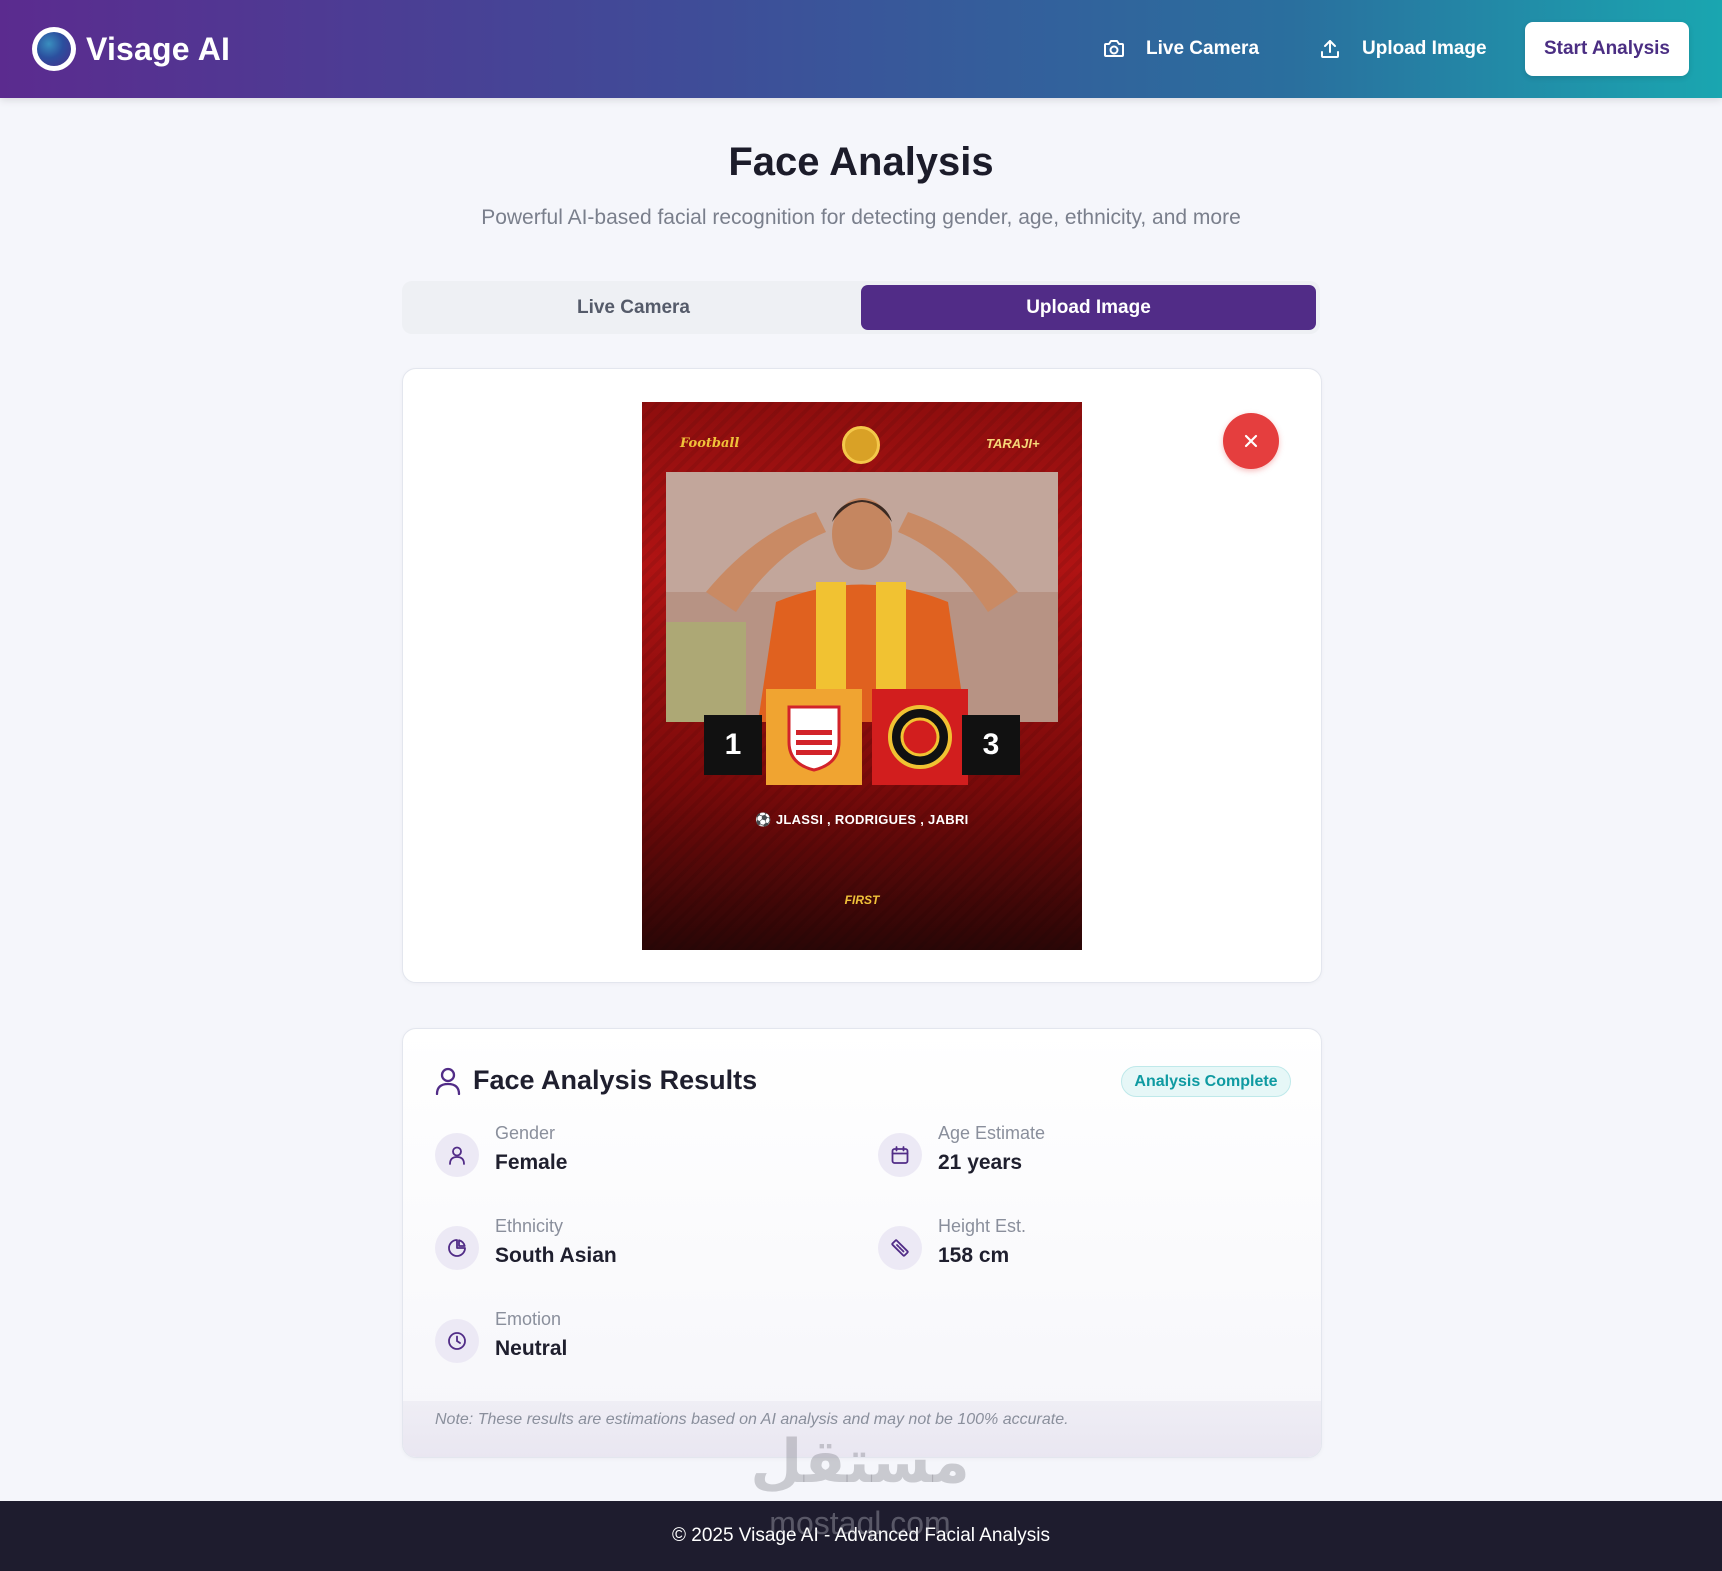  What do you see at coordinates (814, 737) in the screenshot?
I see `club-africain-crest-icon` at bounding box center [814, 737].